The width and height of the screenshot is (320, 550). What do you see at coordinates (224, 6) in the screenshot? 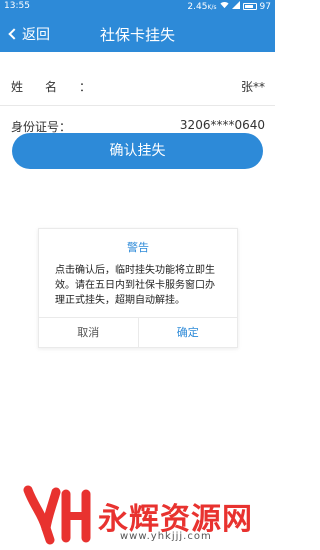
I see `wifi-icon` at bounding box center [224, 6].